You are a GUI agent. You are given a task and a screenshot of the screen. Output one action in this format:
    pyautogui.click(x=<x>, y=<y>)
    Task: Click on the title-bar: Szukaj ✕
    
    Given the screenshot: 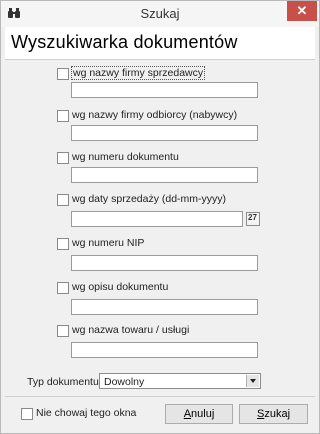 What is the action you would take?
    pyautogui.click(x=160, y=14)
    